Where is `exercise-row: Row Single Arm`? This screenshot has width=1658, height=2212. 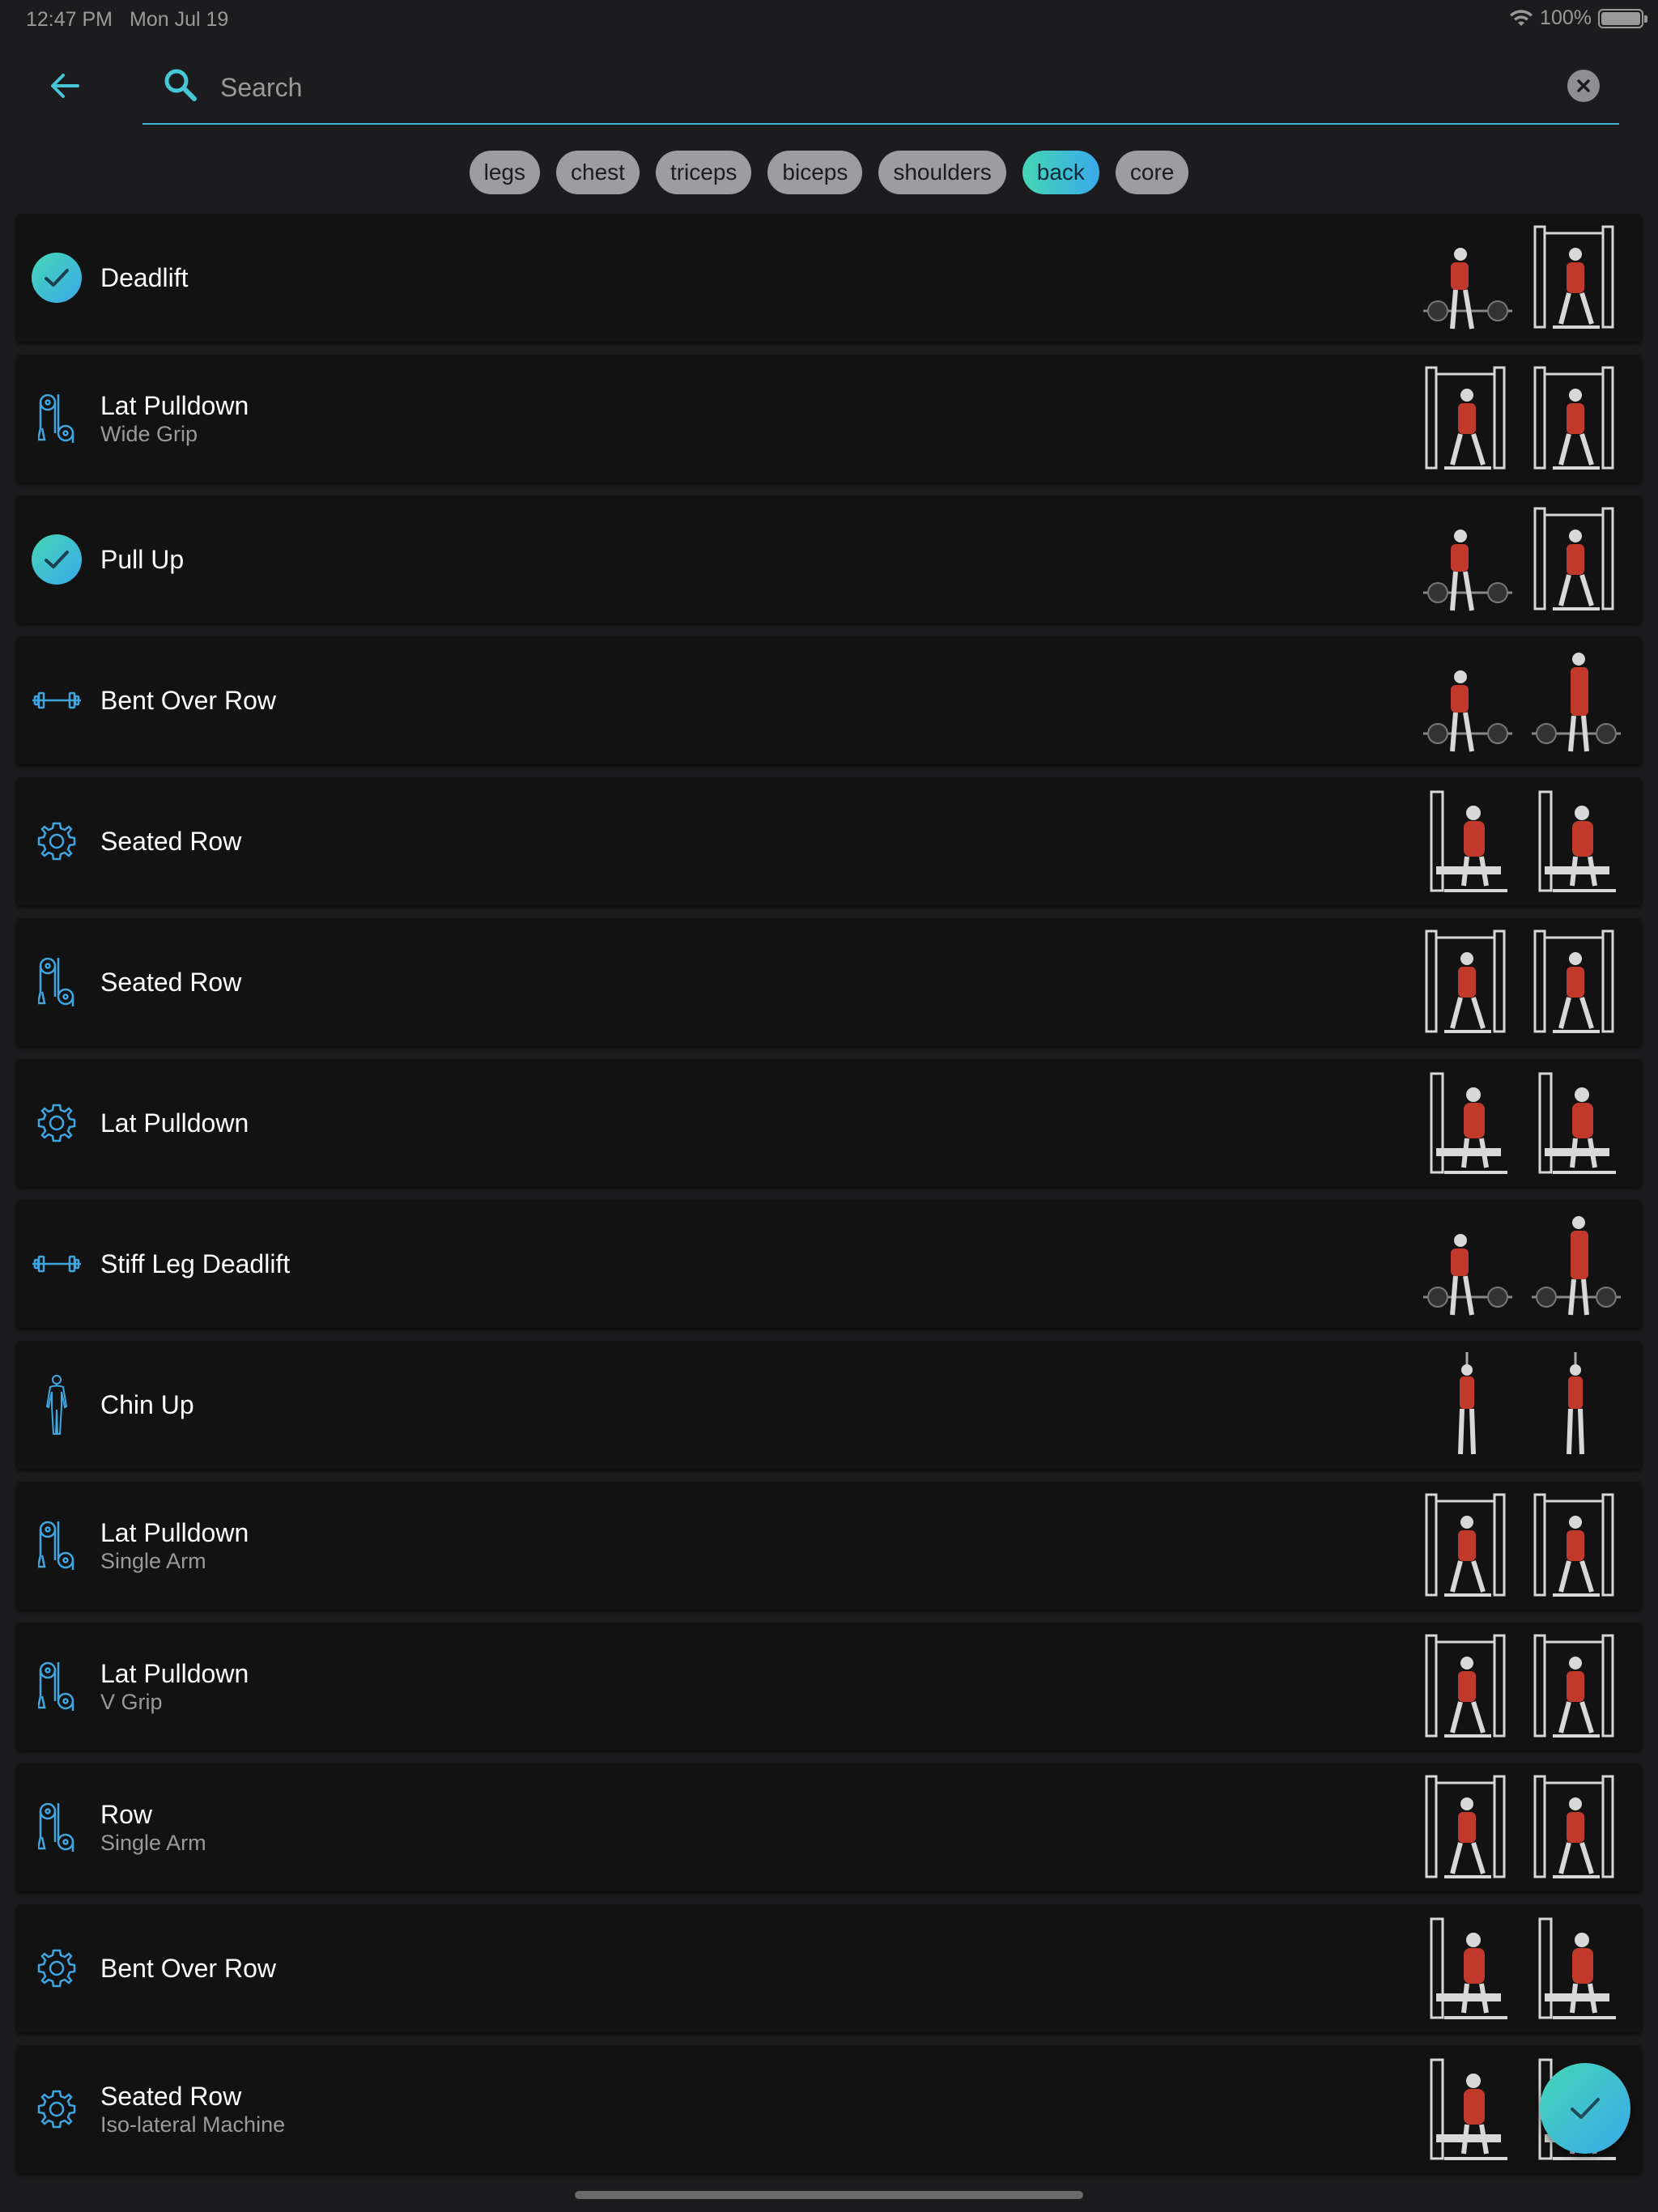 exercise-row: Row Single Arm is located at coordinates (829, 1827).